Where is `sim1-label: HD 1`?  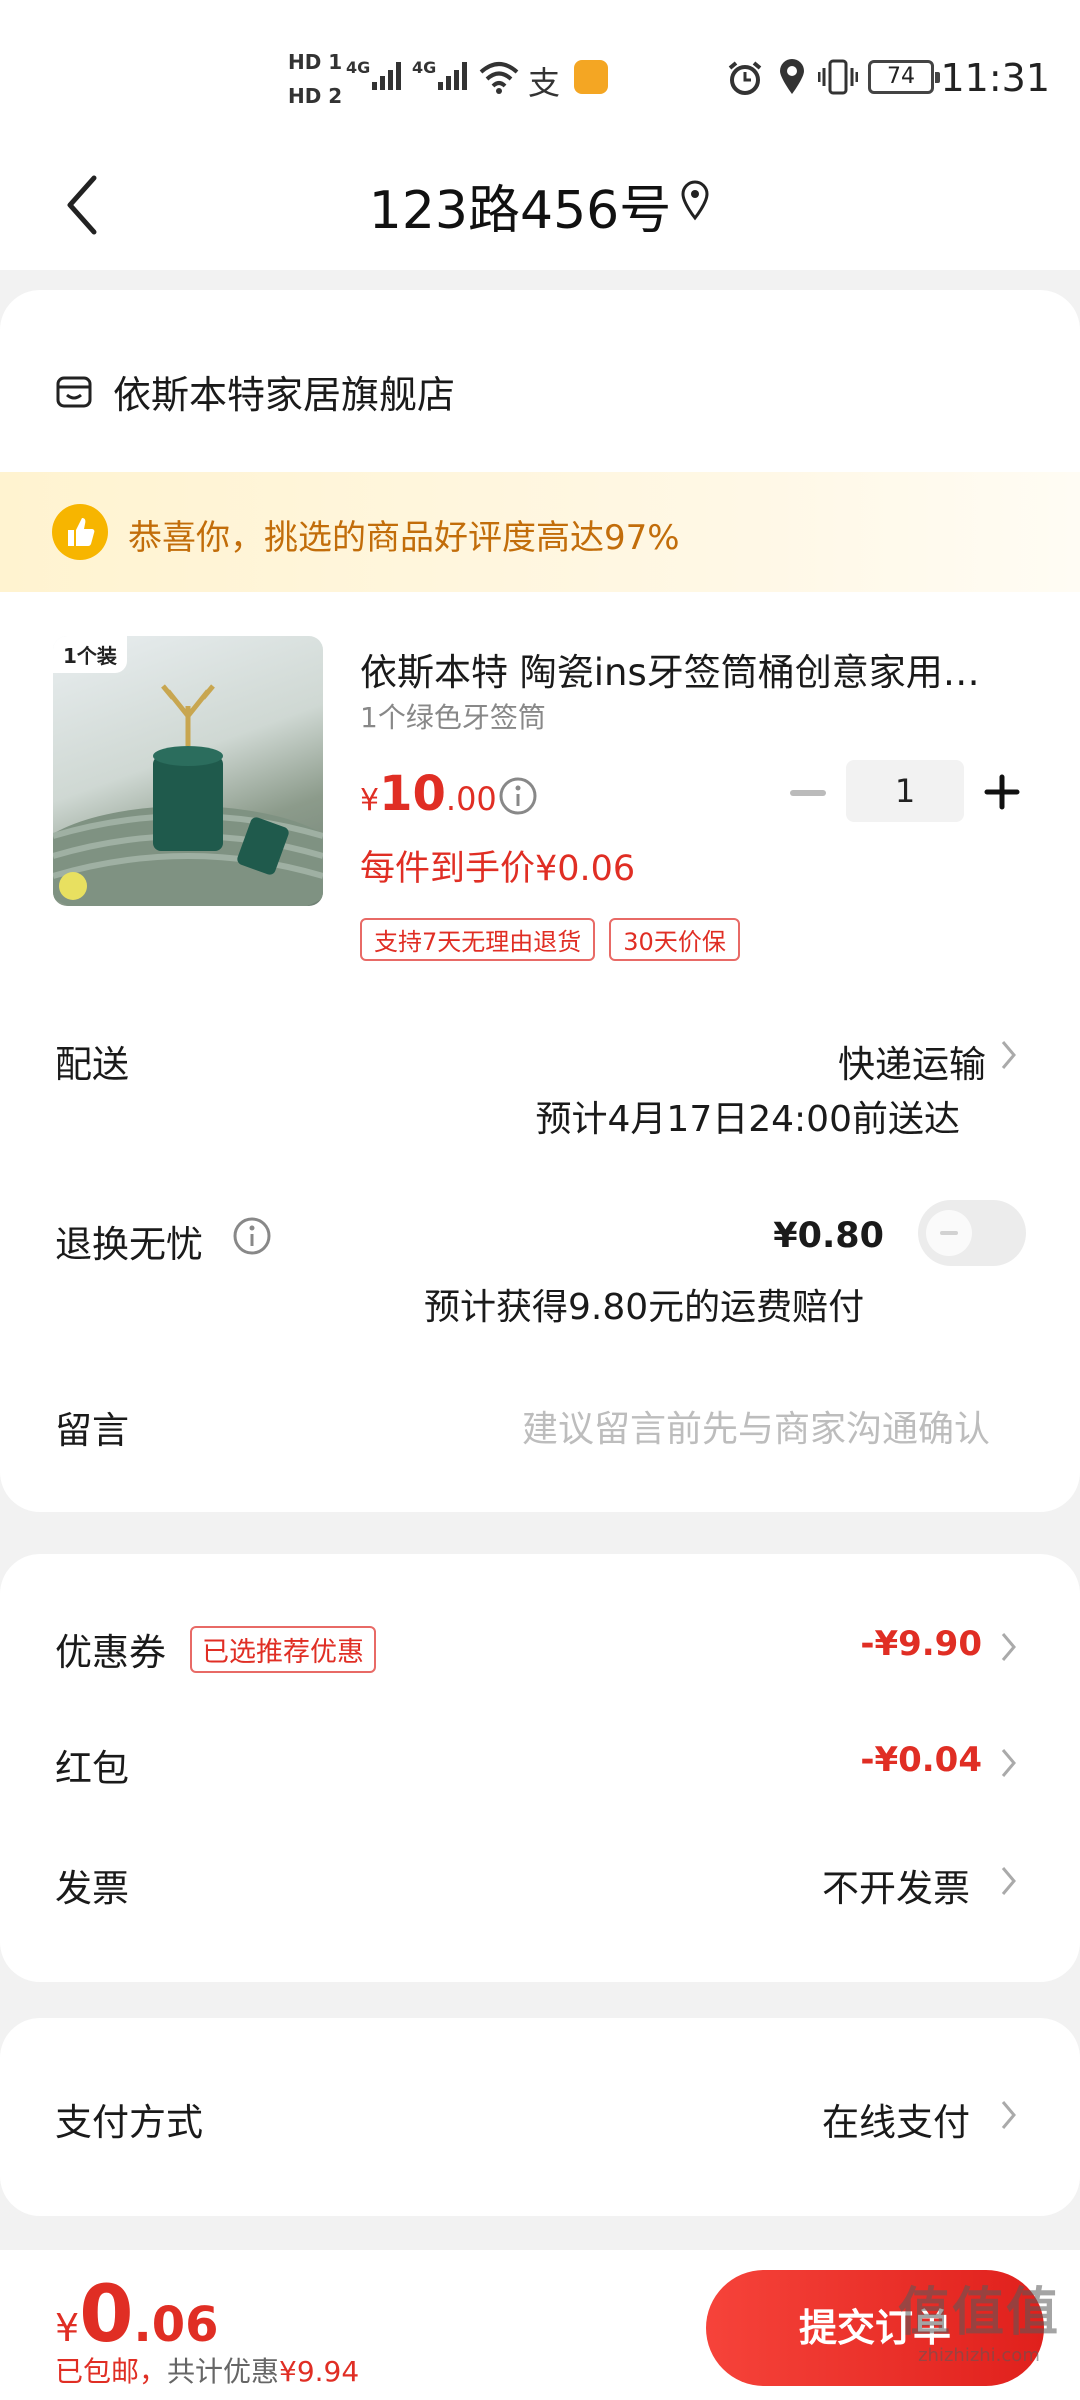
sim1-label: HD 1 is located at coordinates (315, 62).